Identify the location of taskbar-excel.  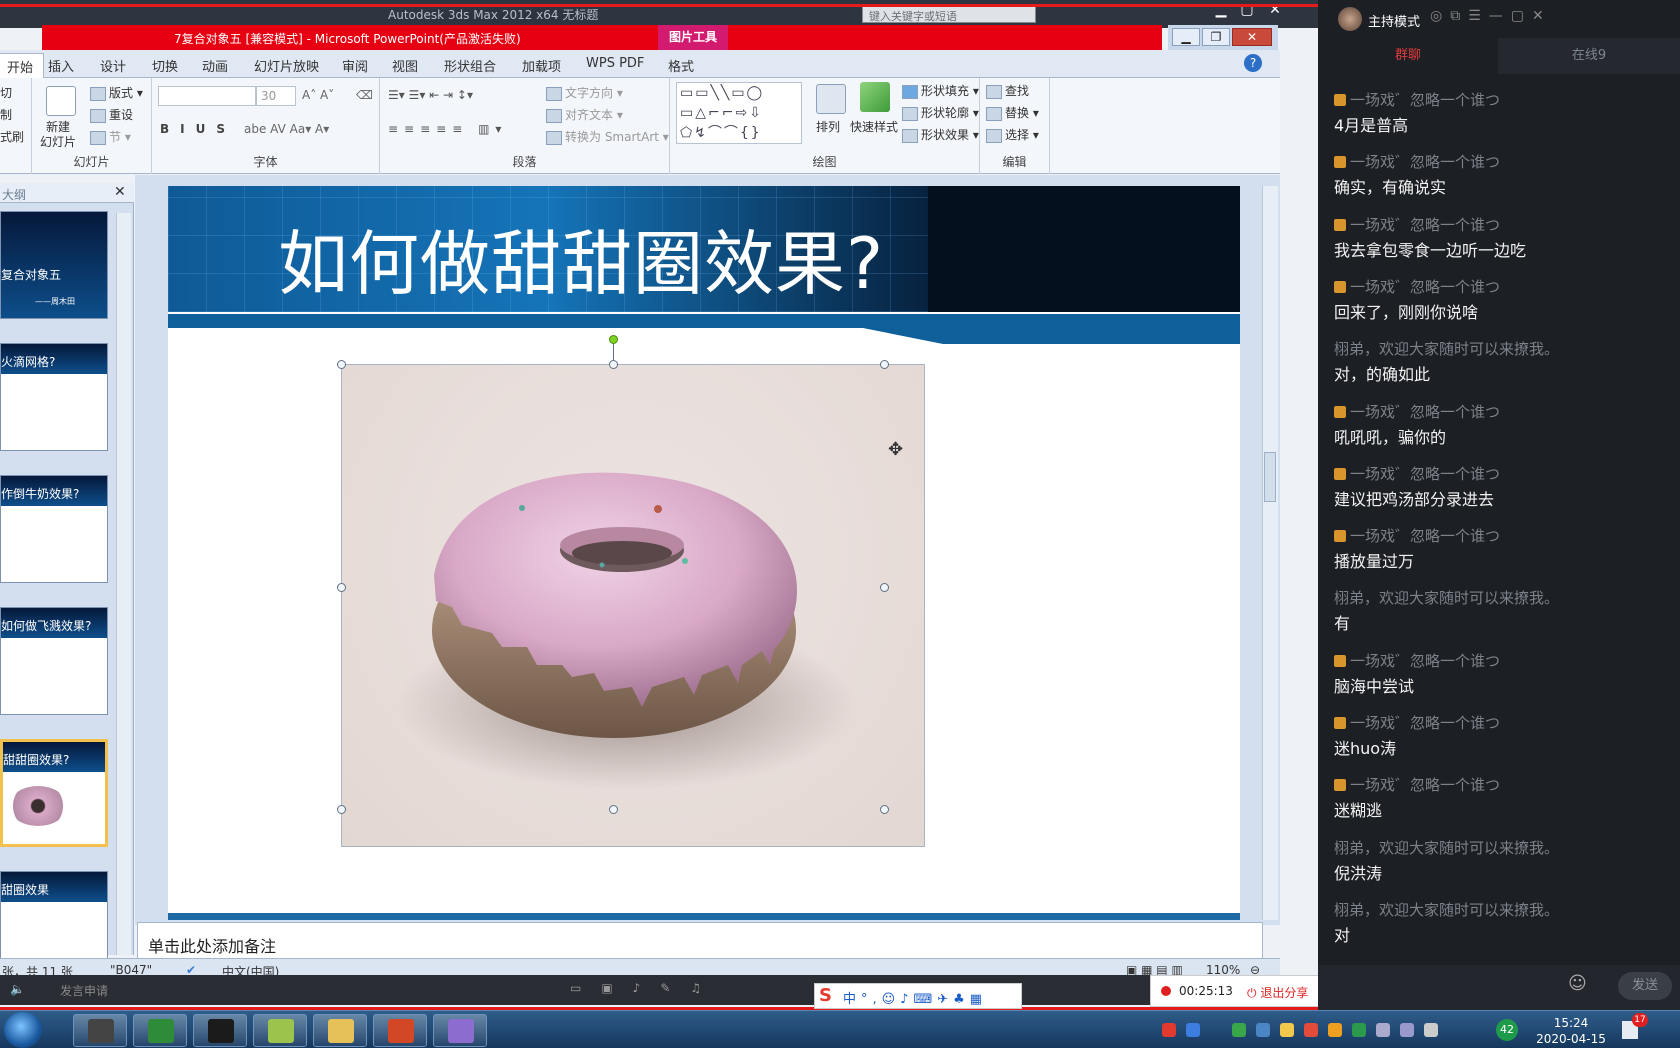
(160, 1030).